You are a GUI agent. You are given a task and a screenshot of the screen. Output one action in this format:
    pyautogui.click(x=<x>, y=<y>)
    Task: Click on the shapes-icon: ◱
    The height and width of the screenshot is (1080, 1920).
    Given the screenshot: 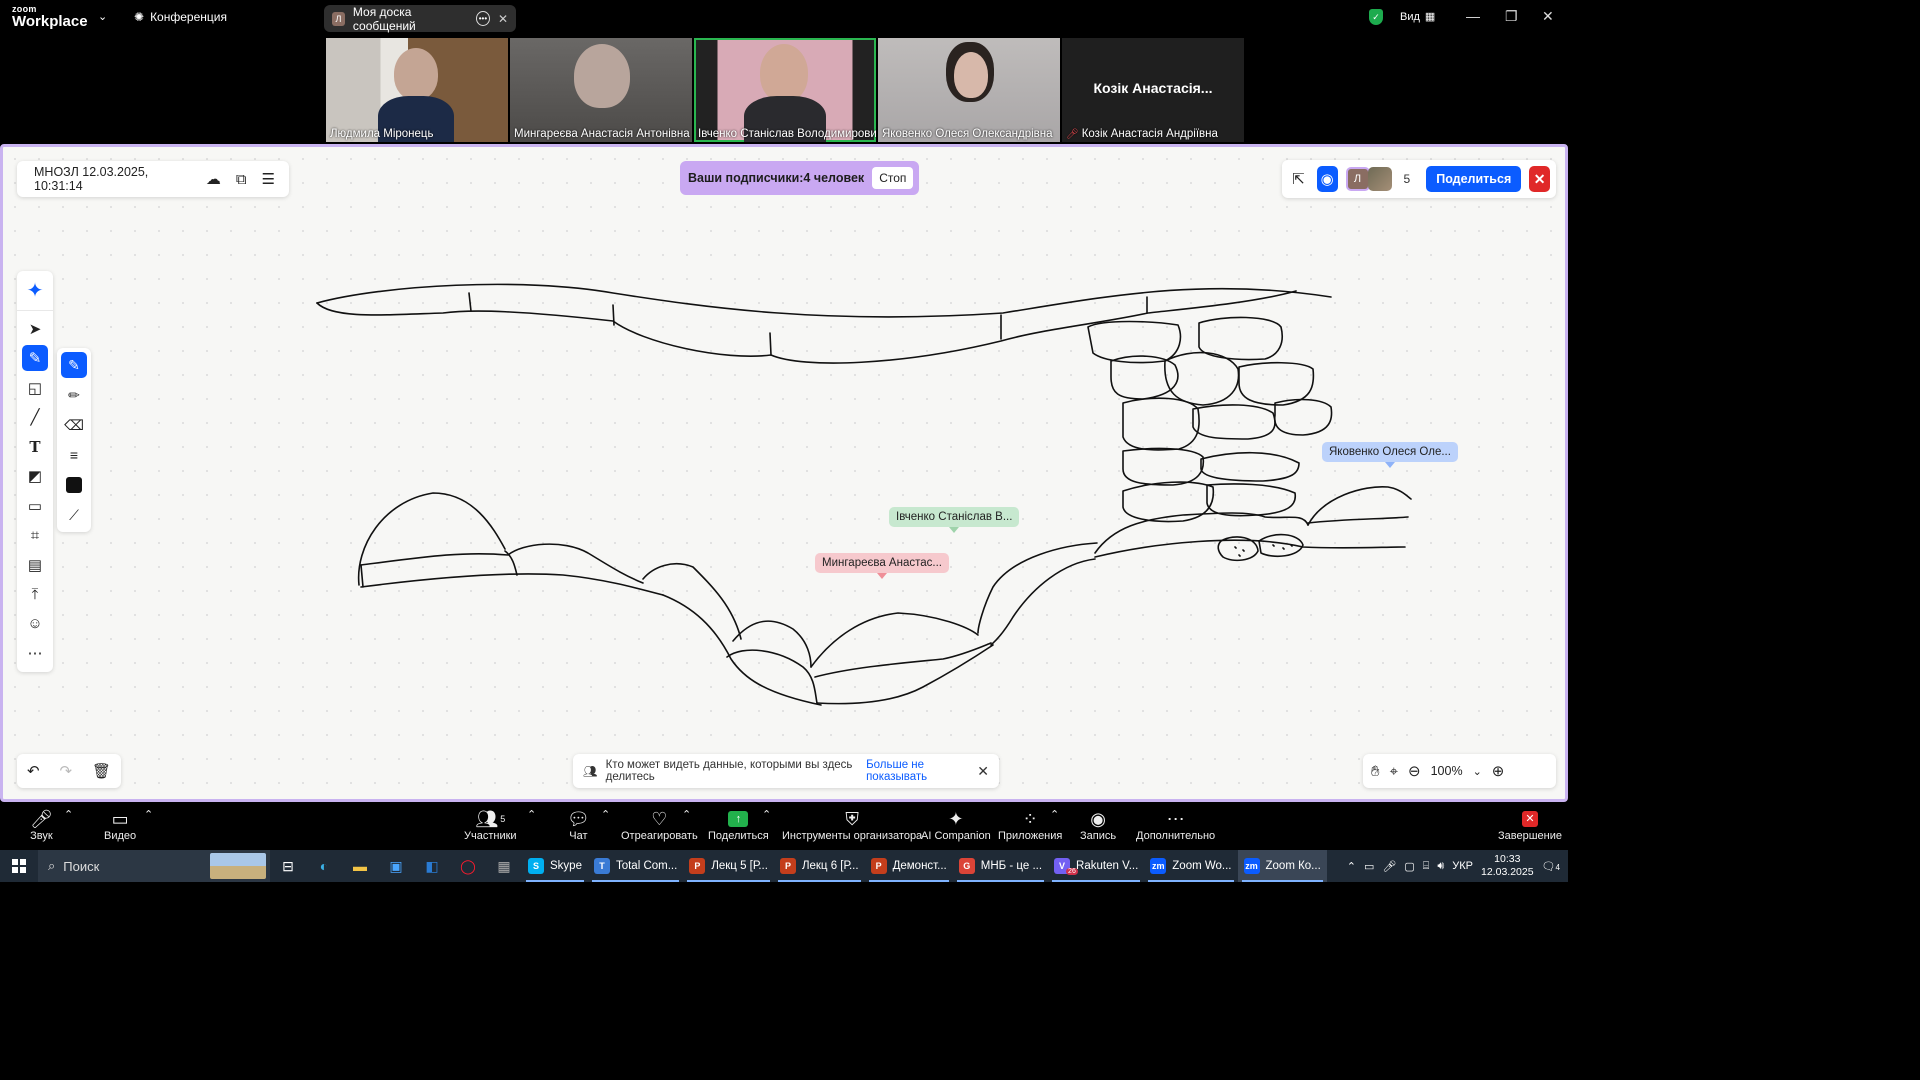 What is the action you would take?
    pyautogui.click(x=35, y=388)
    